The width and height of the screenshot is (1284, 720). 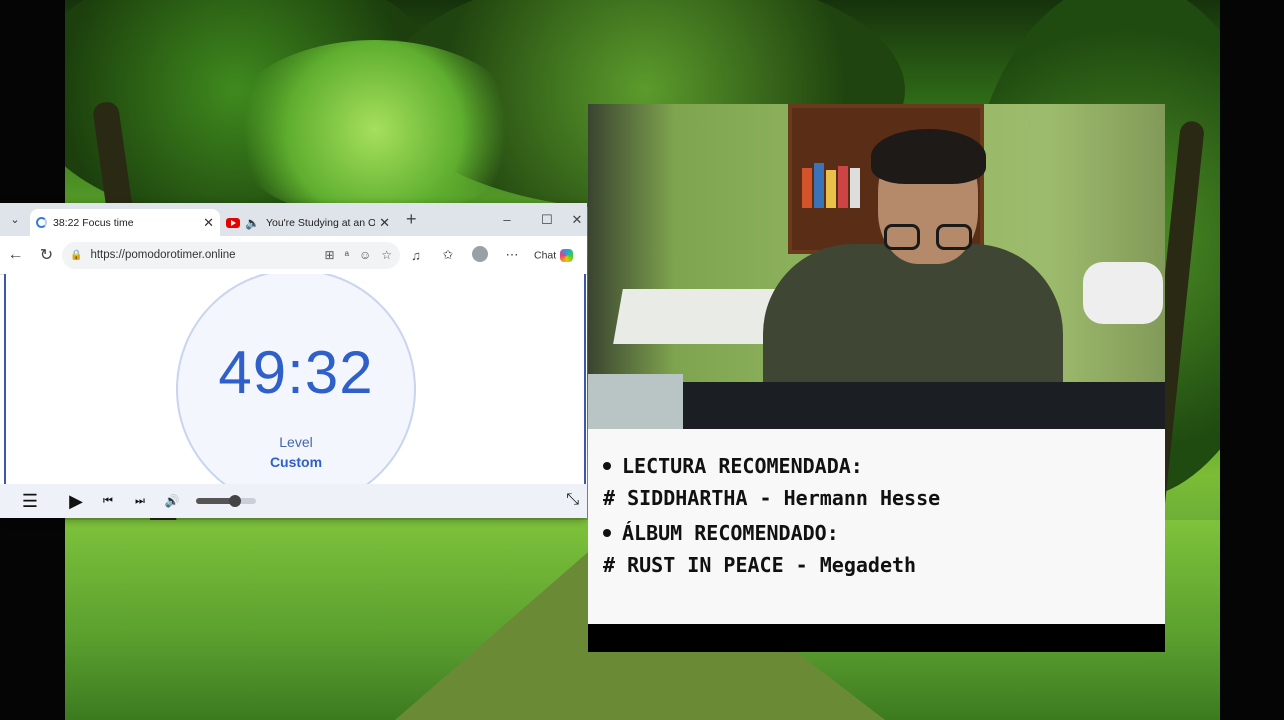 What do you see at coordinates (235, 501) in the screenshot?
I see `volume-knob` at bounding box center [235, 501].